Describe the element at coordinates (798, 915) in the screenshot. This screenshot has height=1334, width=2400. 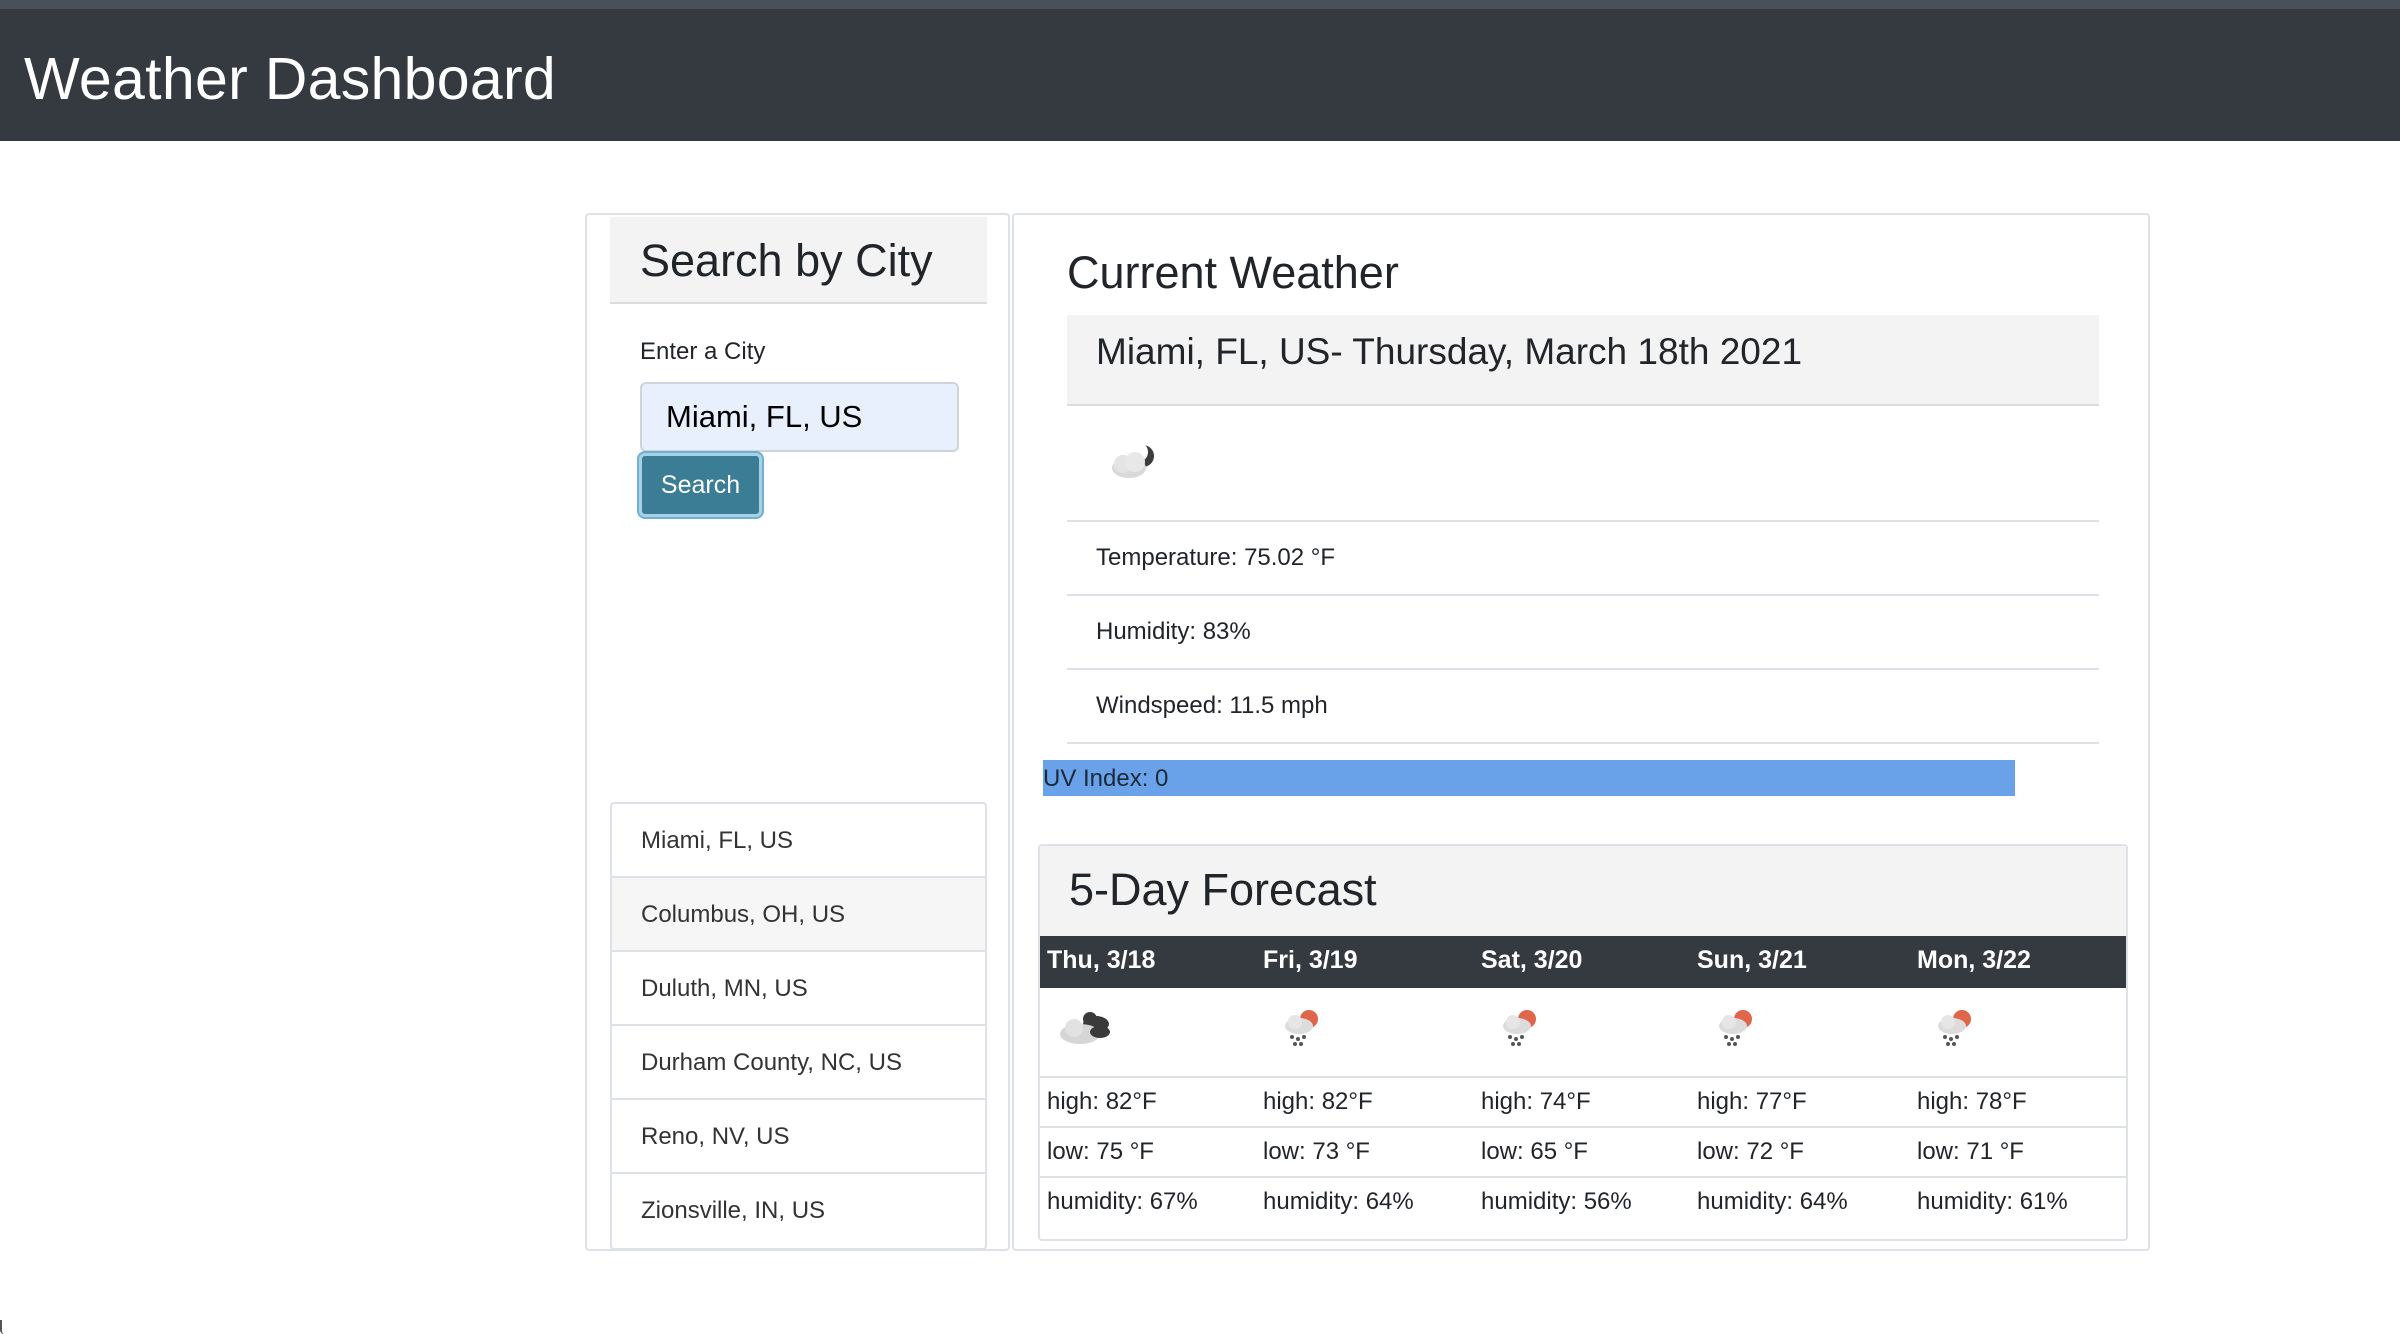
I see `history-item-columbus: Columbus, OH, US` at that location.